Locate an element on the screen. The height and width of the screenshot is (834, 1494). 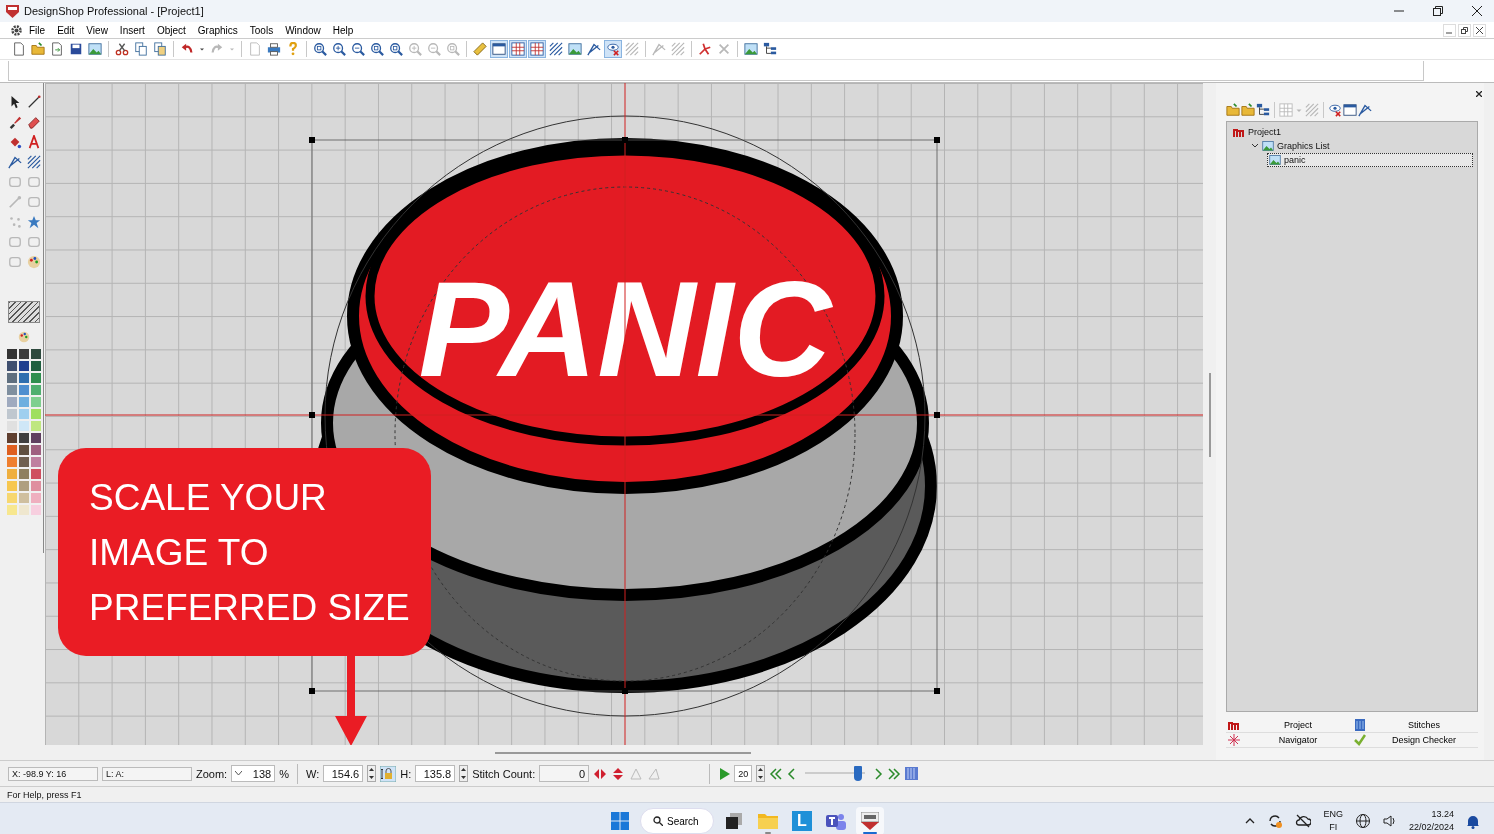
height-label: H: is located at coordinates (406, 773).